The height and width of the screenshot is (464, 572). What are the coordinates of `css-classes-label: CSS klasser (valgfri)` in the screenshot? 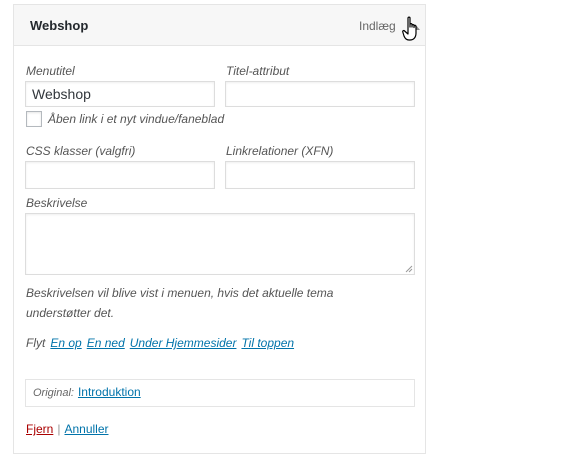 It's located at (81, 151).